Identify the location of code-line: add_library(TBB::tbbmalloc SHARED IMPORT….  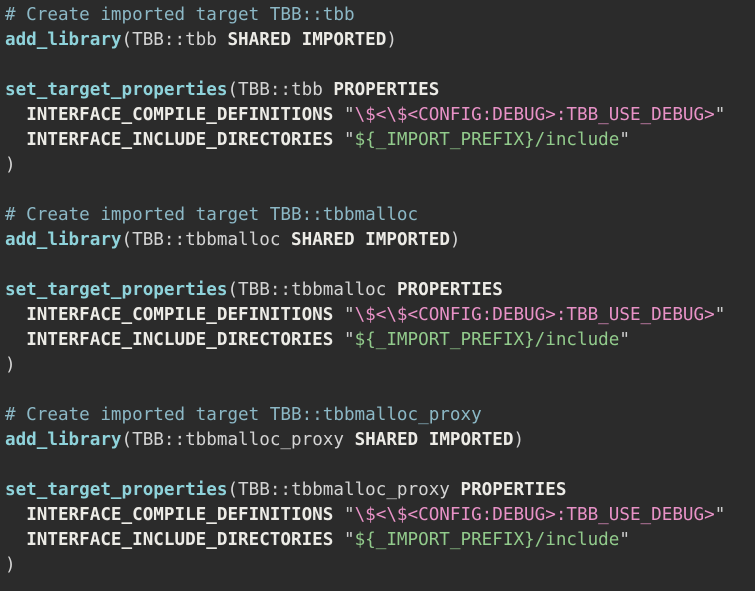
(380, 240).